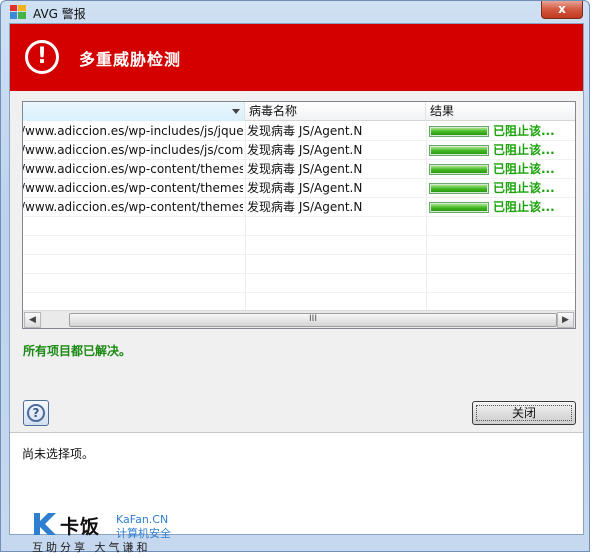 This screenshot has width=596, height=558. Describe the element at coordinates (565, 320) in the screenshot. I see `scroll-right-button: ▶` at that location.